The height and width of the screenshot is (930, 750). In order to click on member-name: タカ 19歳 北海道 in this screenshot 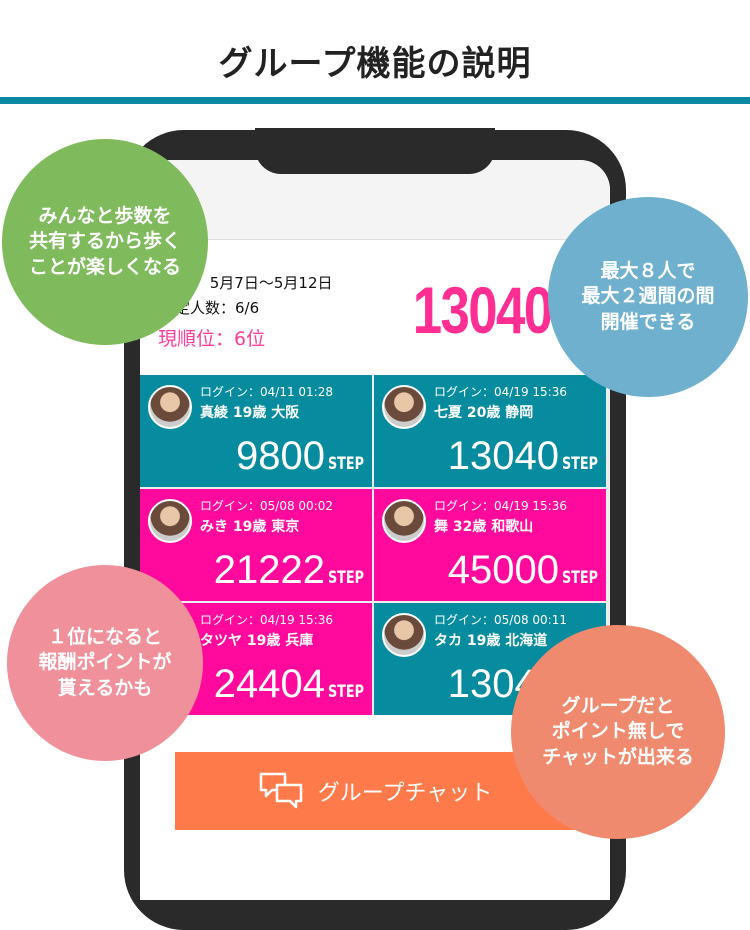, I will do `click(491, 641)`.